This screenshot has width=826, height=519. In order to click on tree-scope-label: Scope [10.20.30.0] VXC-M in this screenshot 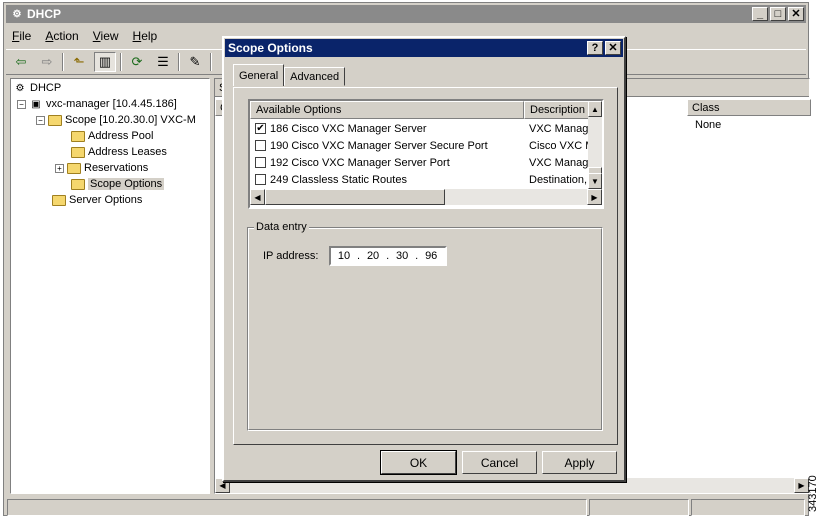, I will do `click(130, 120)`.